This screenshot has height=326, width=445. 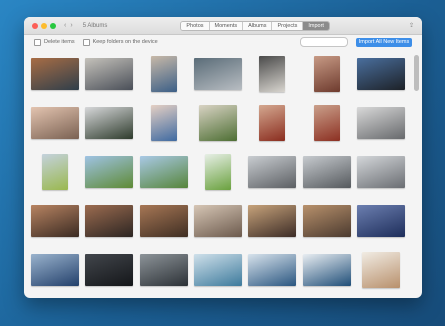 I want to click on nav-buttons: ‹ ›, so click(x=68, y=25).